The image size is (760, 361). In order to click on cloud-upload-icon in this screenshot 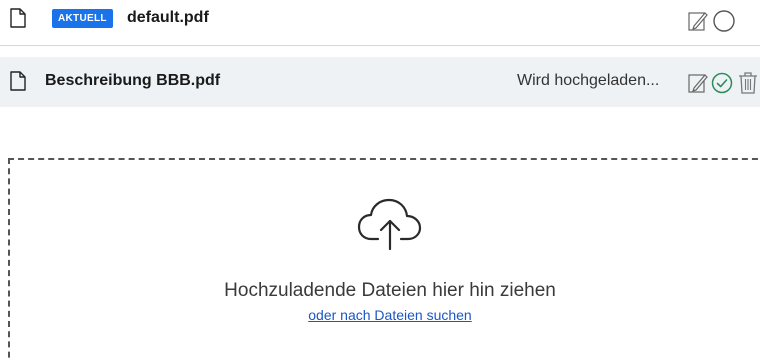, I will do `click(389, 224)`.